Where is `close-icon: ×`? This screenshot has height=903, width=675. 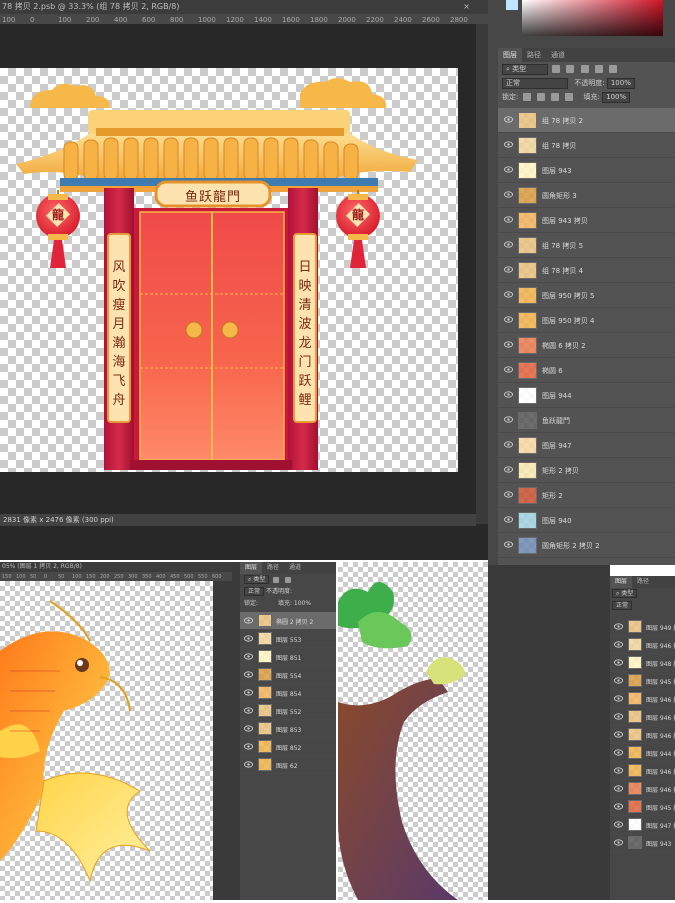
close-icon: × is located at coordinates (466, 7).